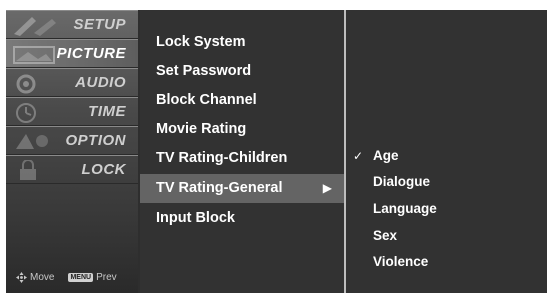 The height and width of the screenshot is (298, 552). I want to click on menu-item-block-channel: Block Channel, so click(242, 100).